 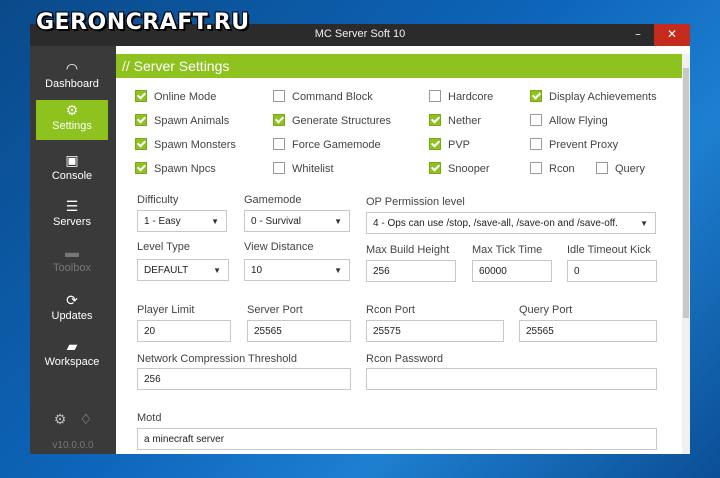 I want to click on difficulty-label: Difficulty, so click(x=158, y=200).